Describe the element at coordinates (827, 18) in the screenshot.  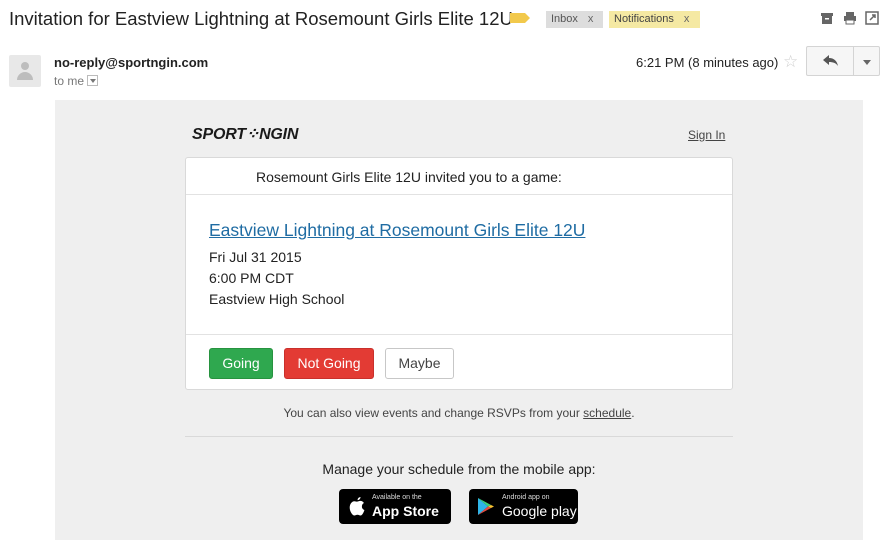
I see `archive-icon` at that location.